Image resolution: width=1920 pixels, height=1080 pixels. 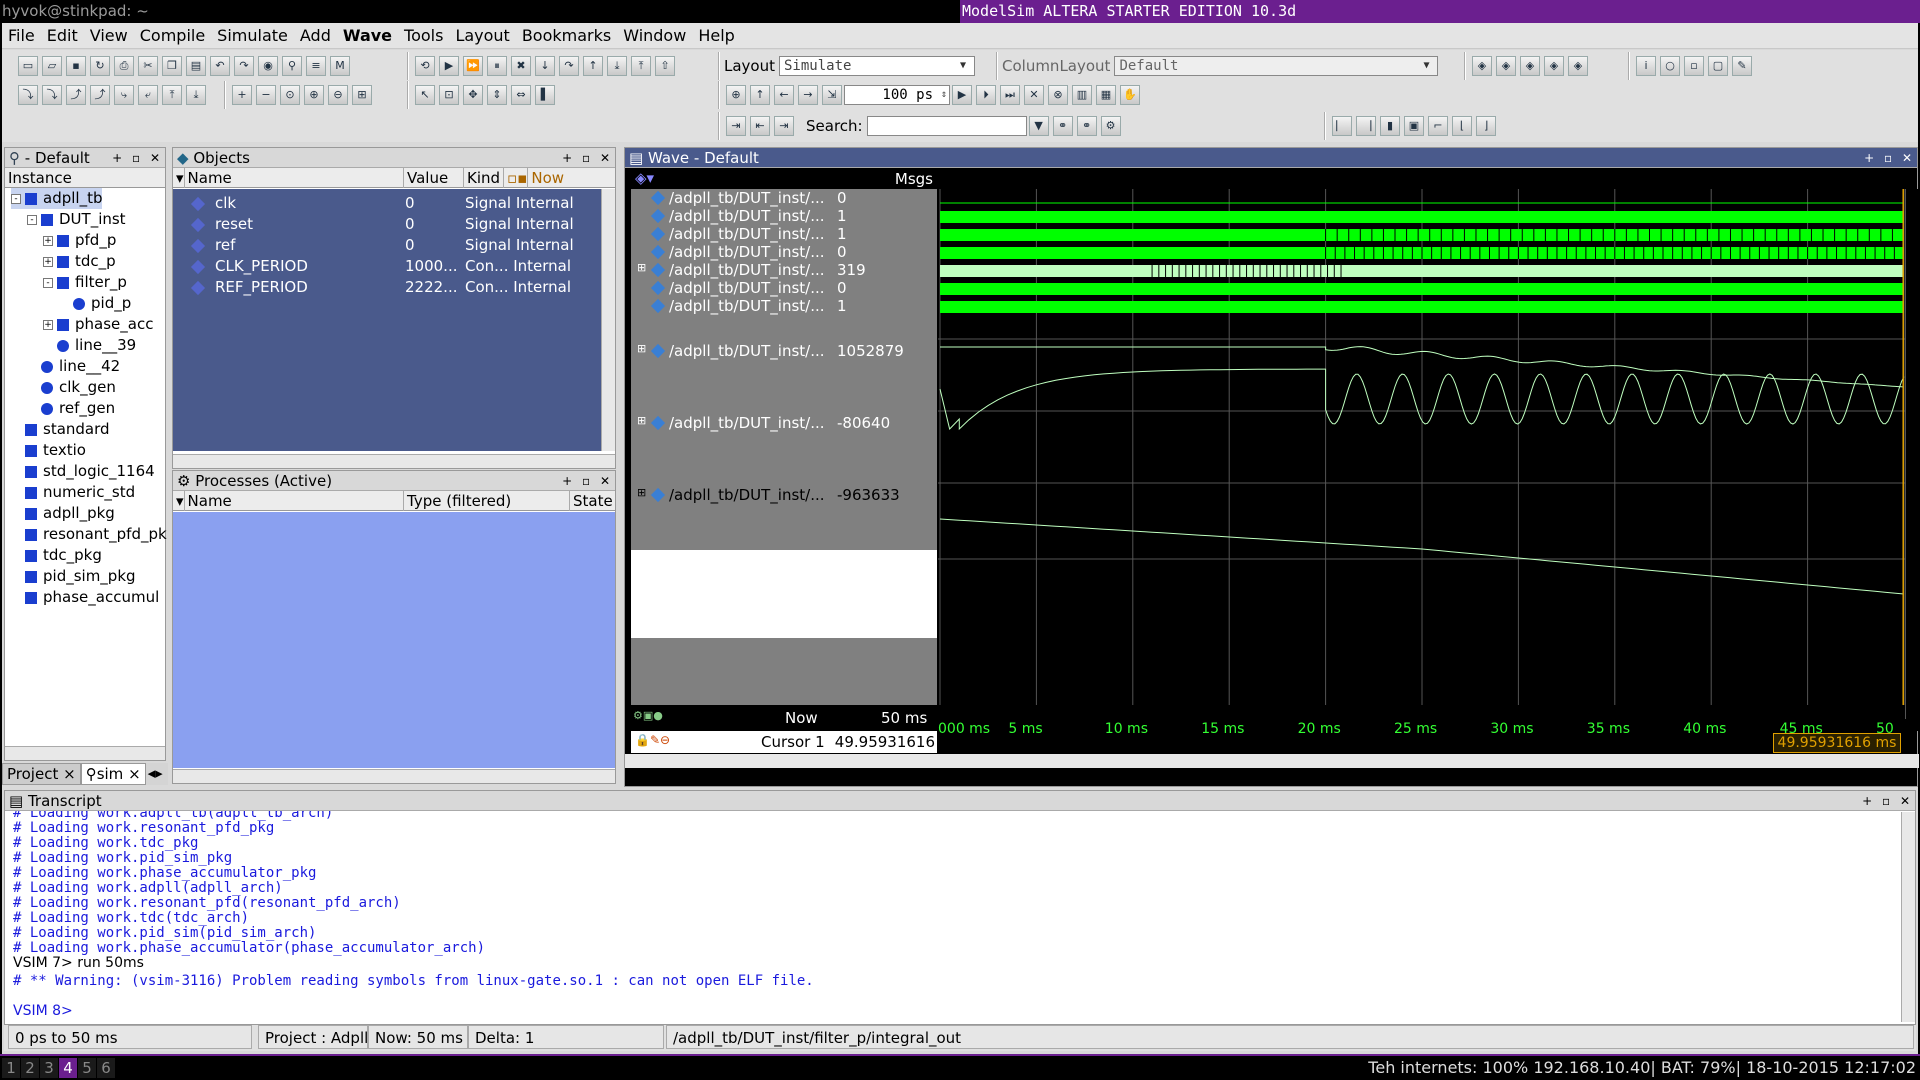 I want to click on processes-hscroll, so click(x=394, y=776).